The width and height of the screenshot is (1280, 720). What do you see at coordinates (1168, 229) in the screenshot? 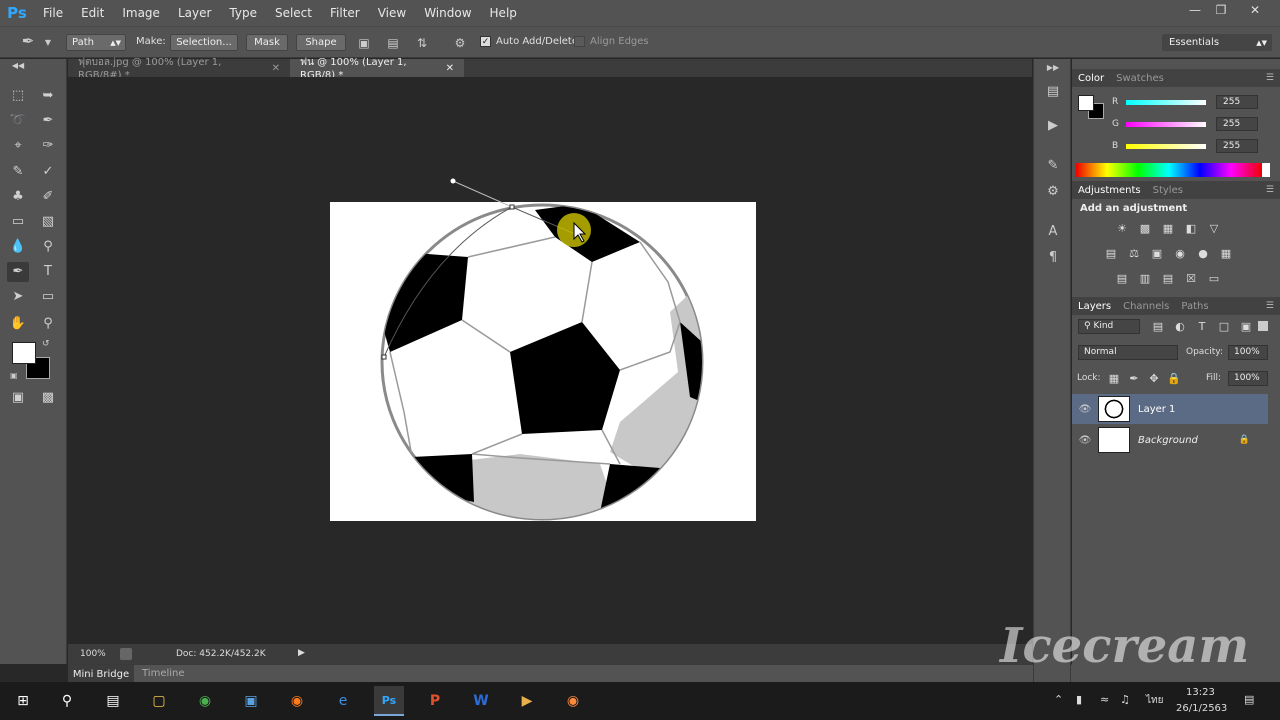
I see `curves-icon: ▦` at bounding box center [1168, 229].